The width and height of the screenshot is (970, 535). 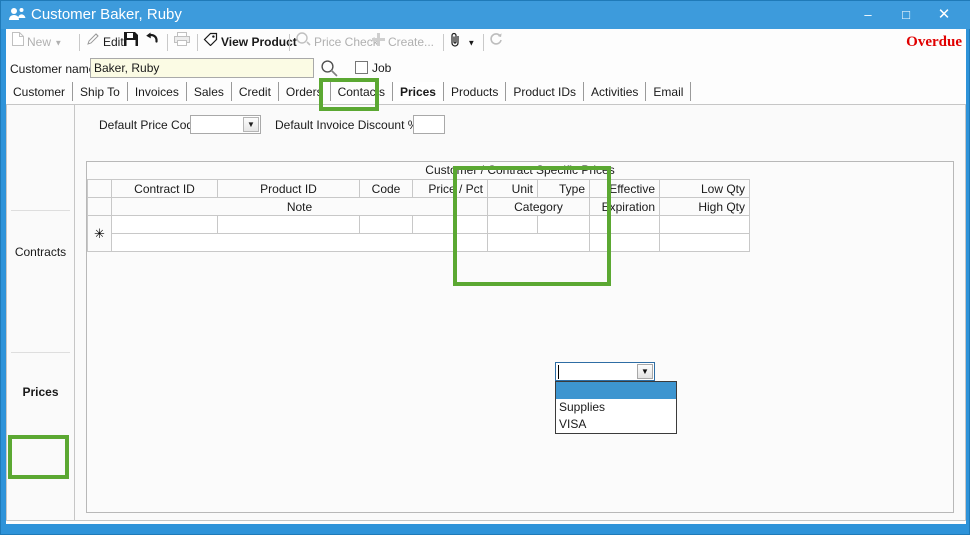 I want to click on table-row: ✳, so click(x=418, y=233).